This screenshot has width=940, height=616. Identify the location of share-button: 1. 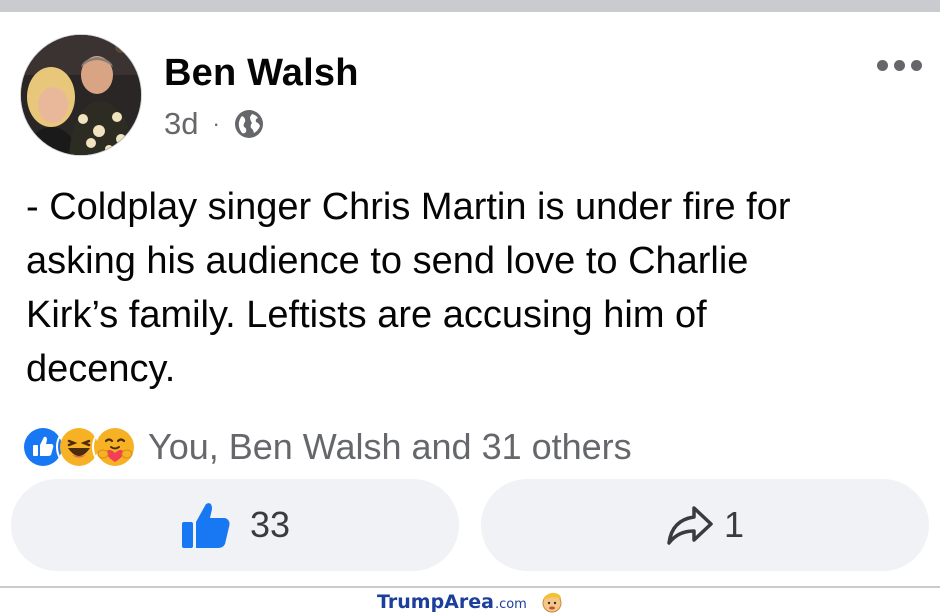
(705, 525).